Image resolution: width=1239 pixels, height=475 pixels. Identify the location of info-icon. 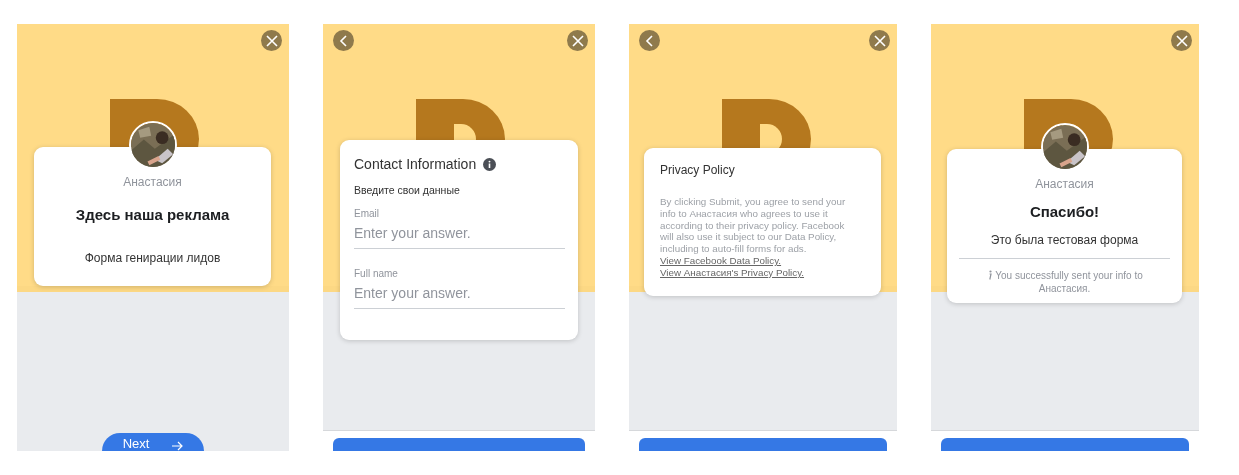
(490, 164).